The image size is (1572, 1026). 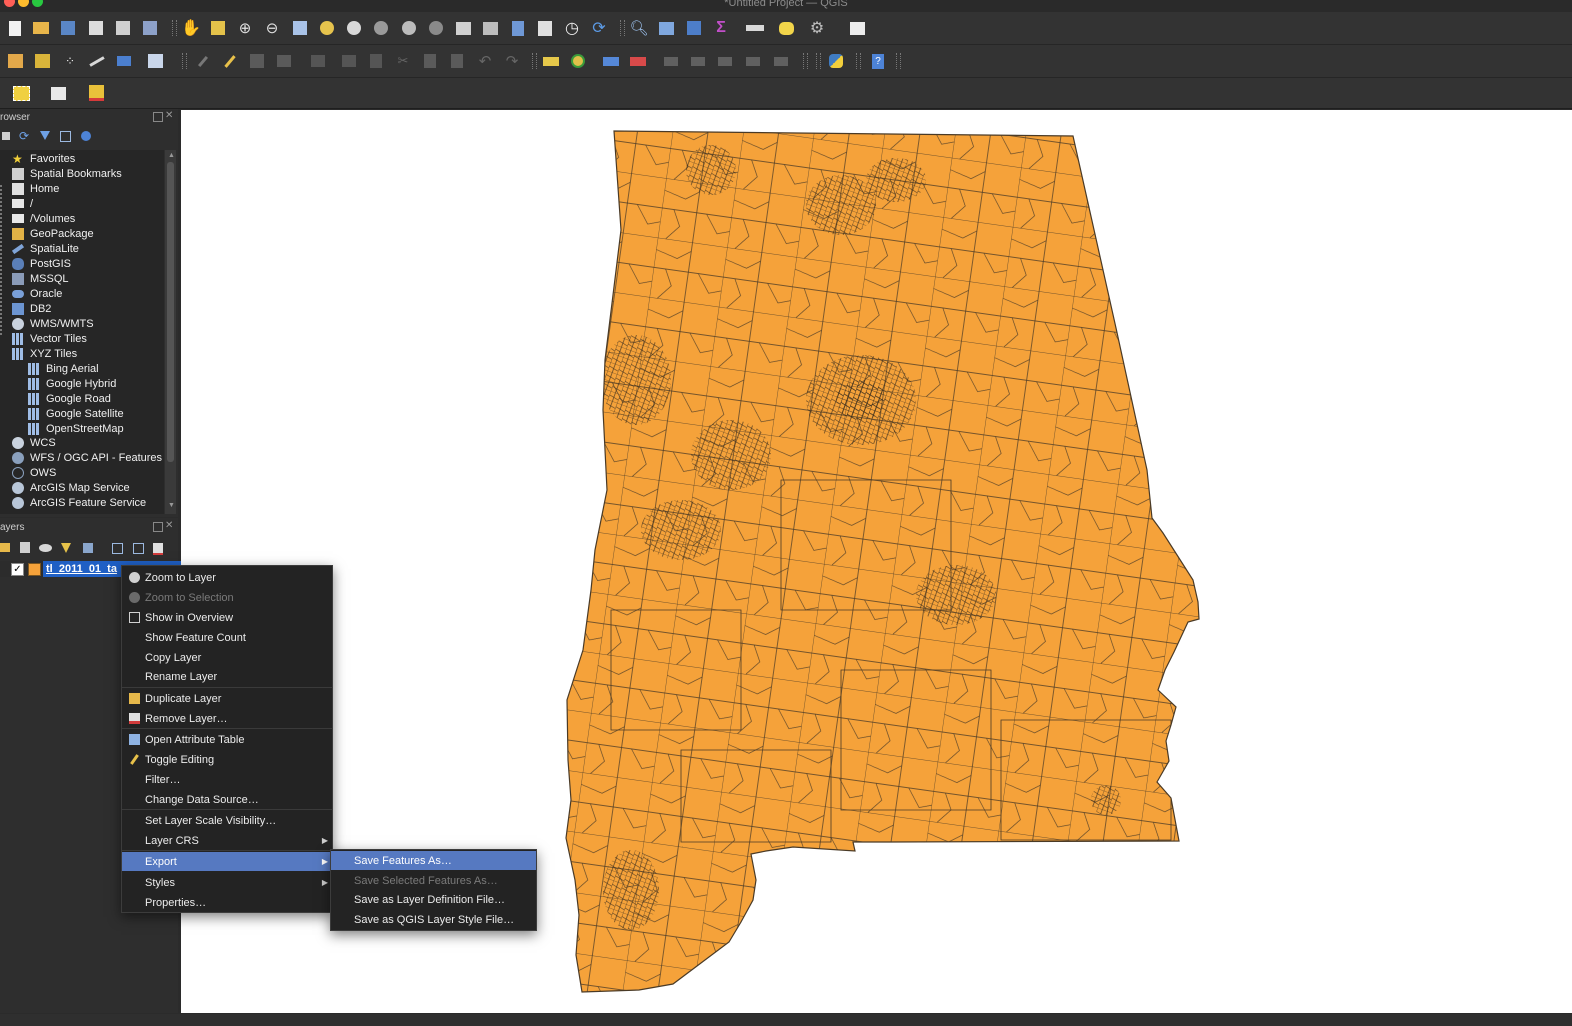 I want to click on browser-item-db2: DB2, so click(x=31, y=308).